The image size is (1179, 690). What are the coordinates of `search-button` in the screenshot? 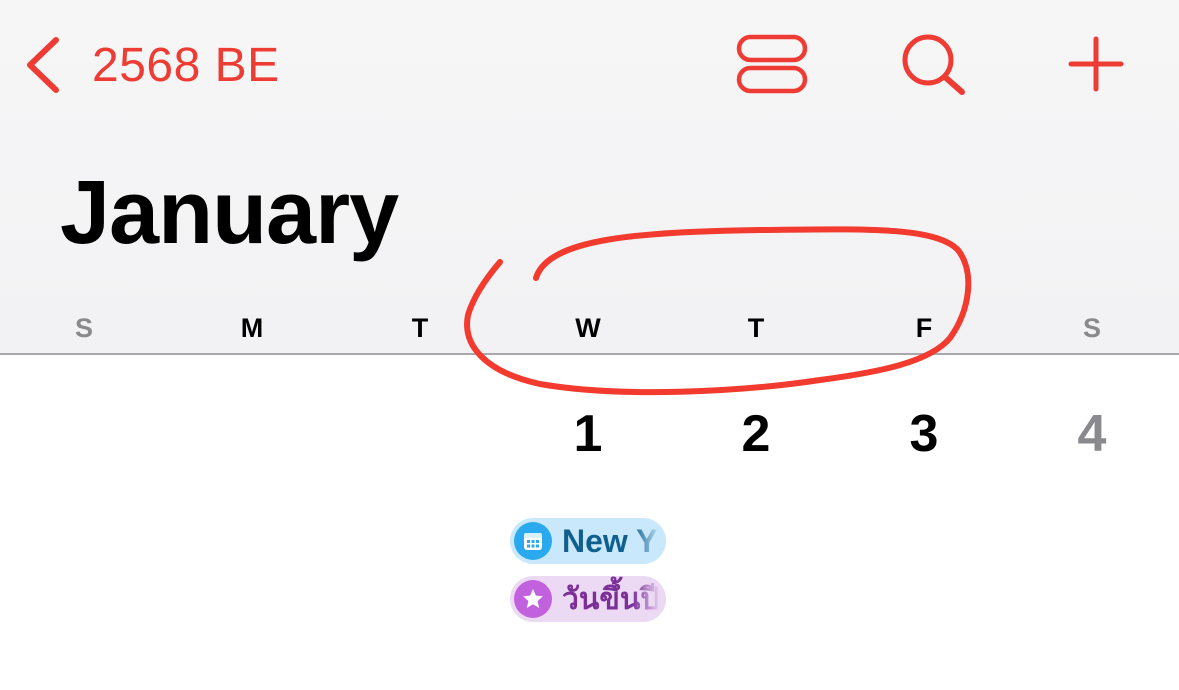 It's located at (935, 65).